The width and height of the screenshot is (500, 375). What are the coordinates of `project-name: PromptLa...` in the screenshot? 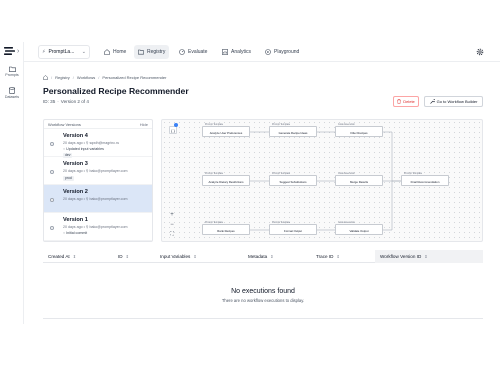 It's located at (61, 52).